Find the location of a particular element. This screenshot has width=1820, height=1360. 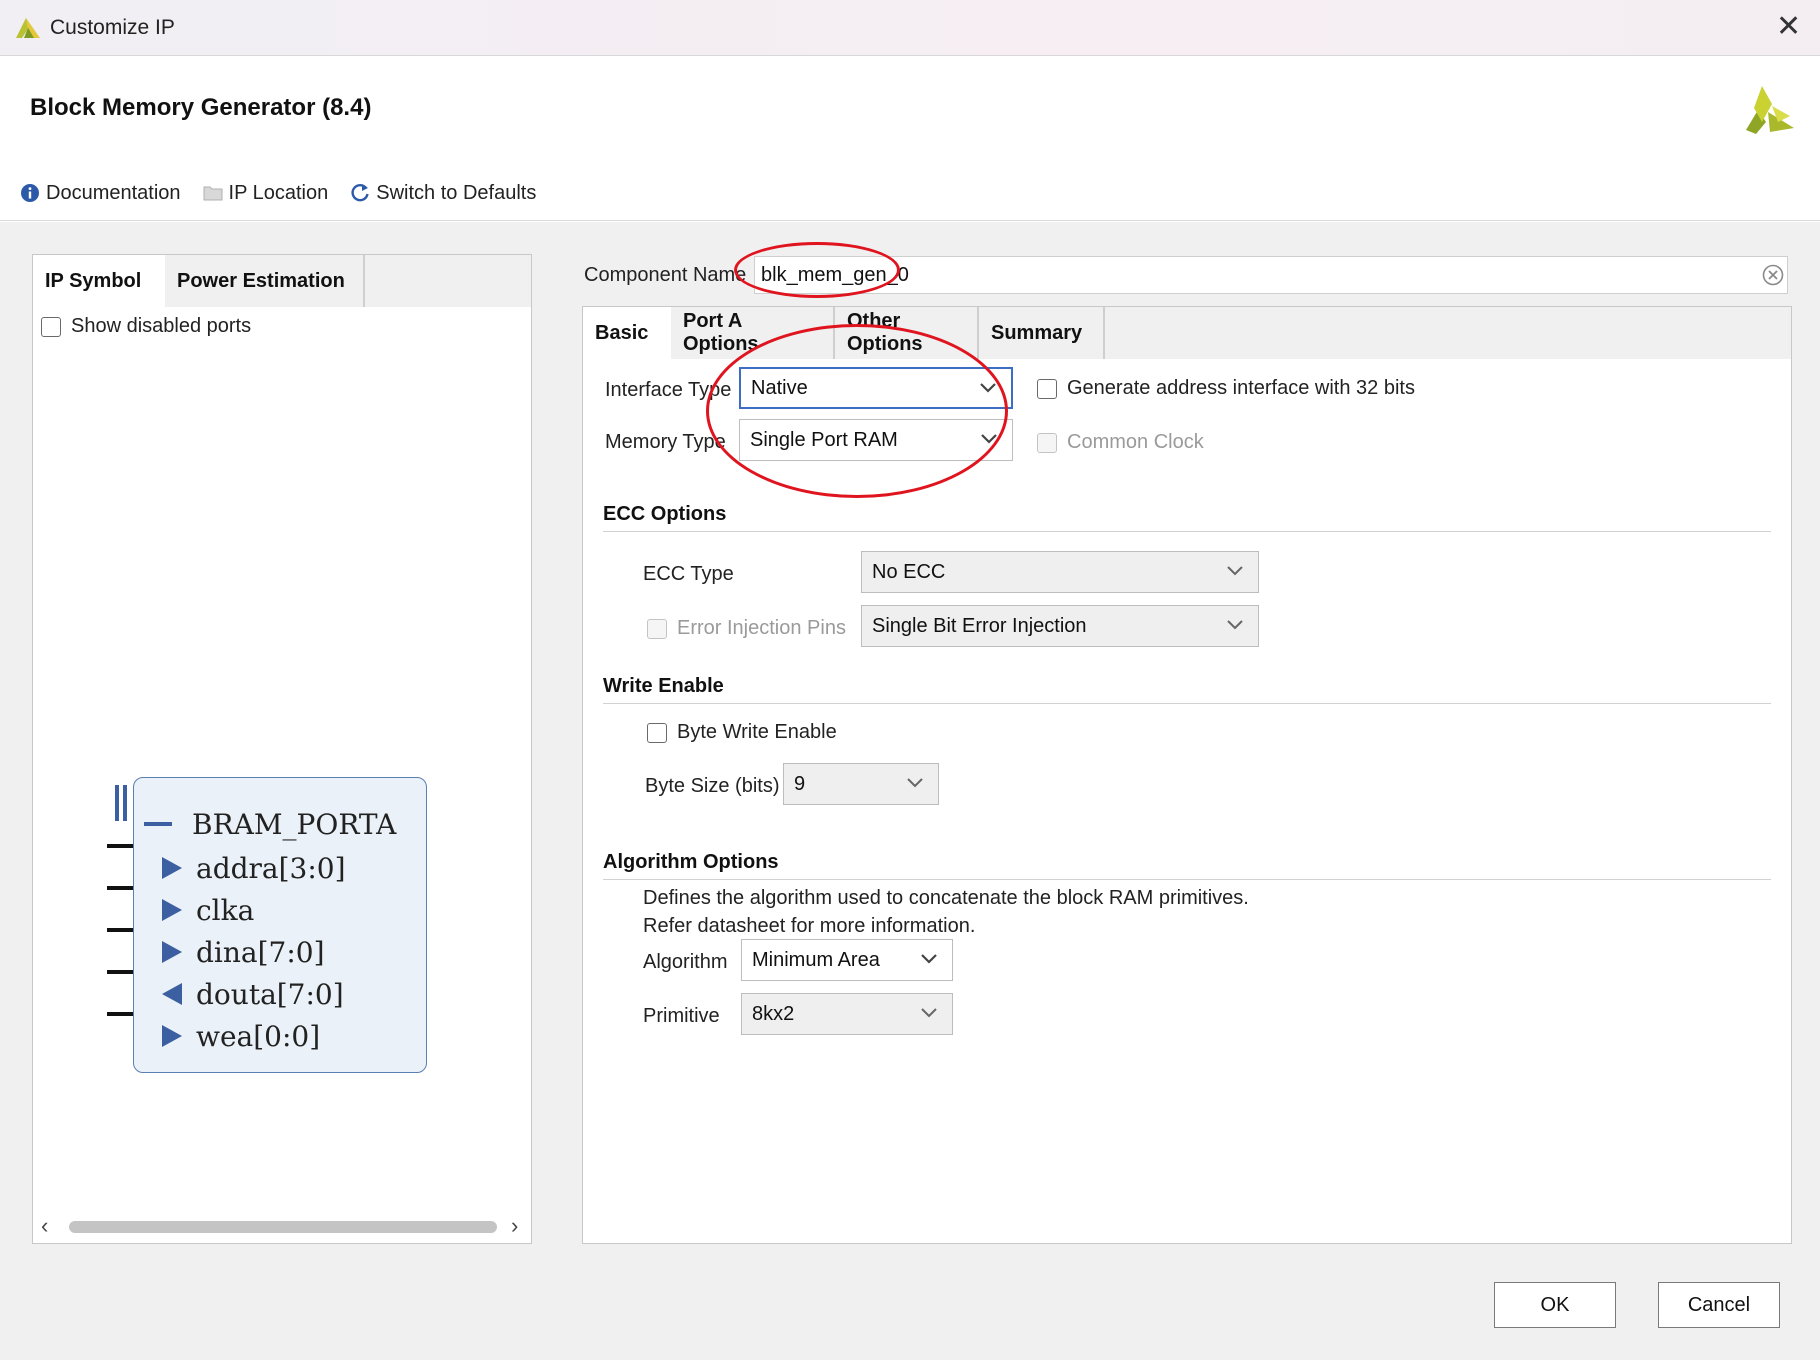

collapse-icon is located at coordinates (158, 824).